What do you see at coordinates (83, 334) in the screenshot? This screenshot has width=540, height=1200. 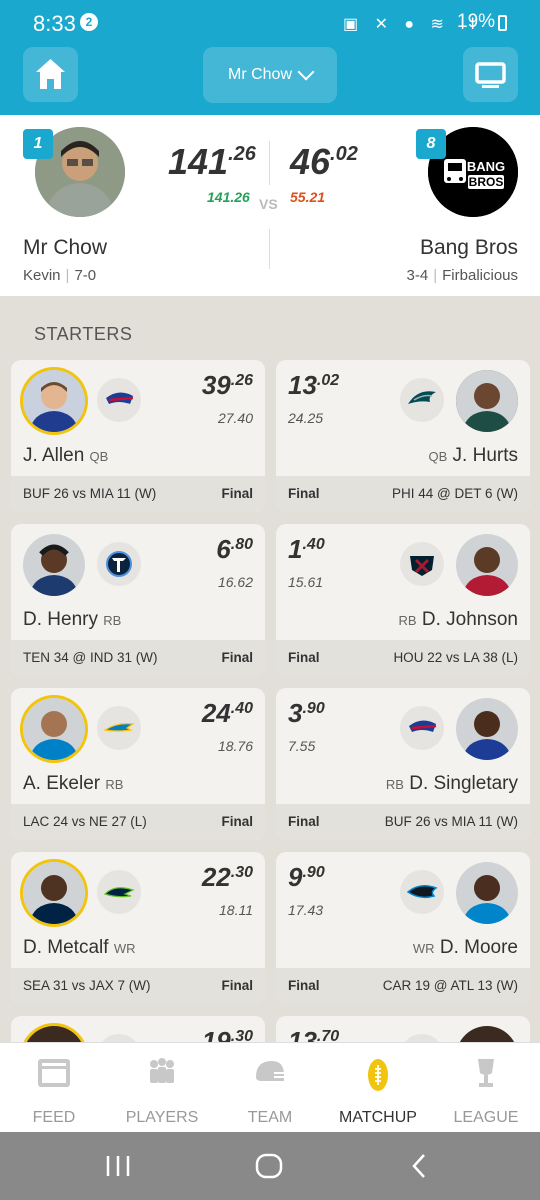 I see `starters-heading: STARTERS` at bounding box center [83, 334].